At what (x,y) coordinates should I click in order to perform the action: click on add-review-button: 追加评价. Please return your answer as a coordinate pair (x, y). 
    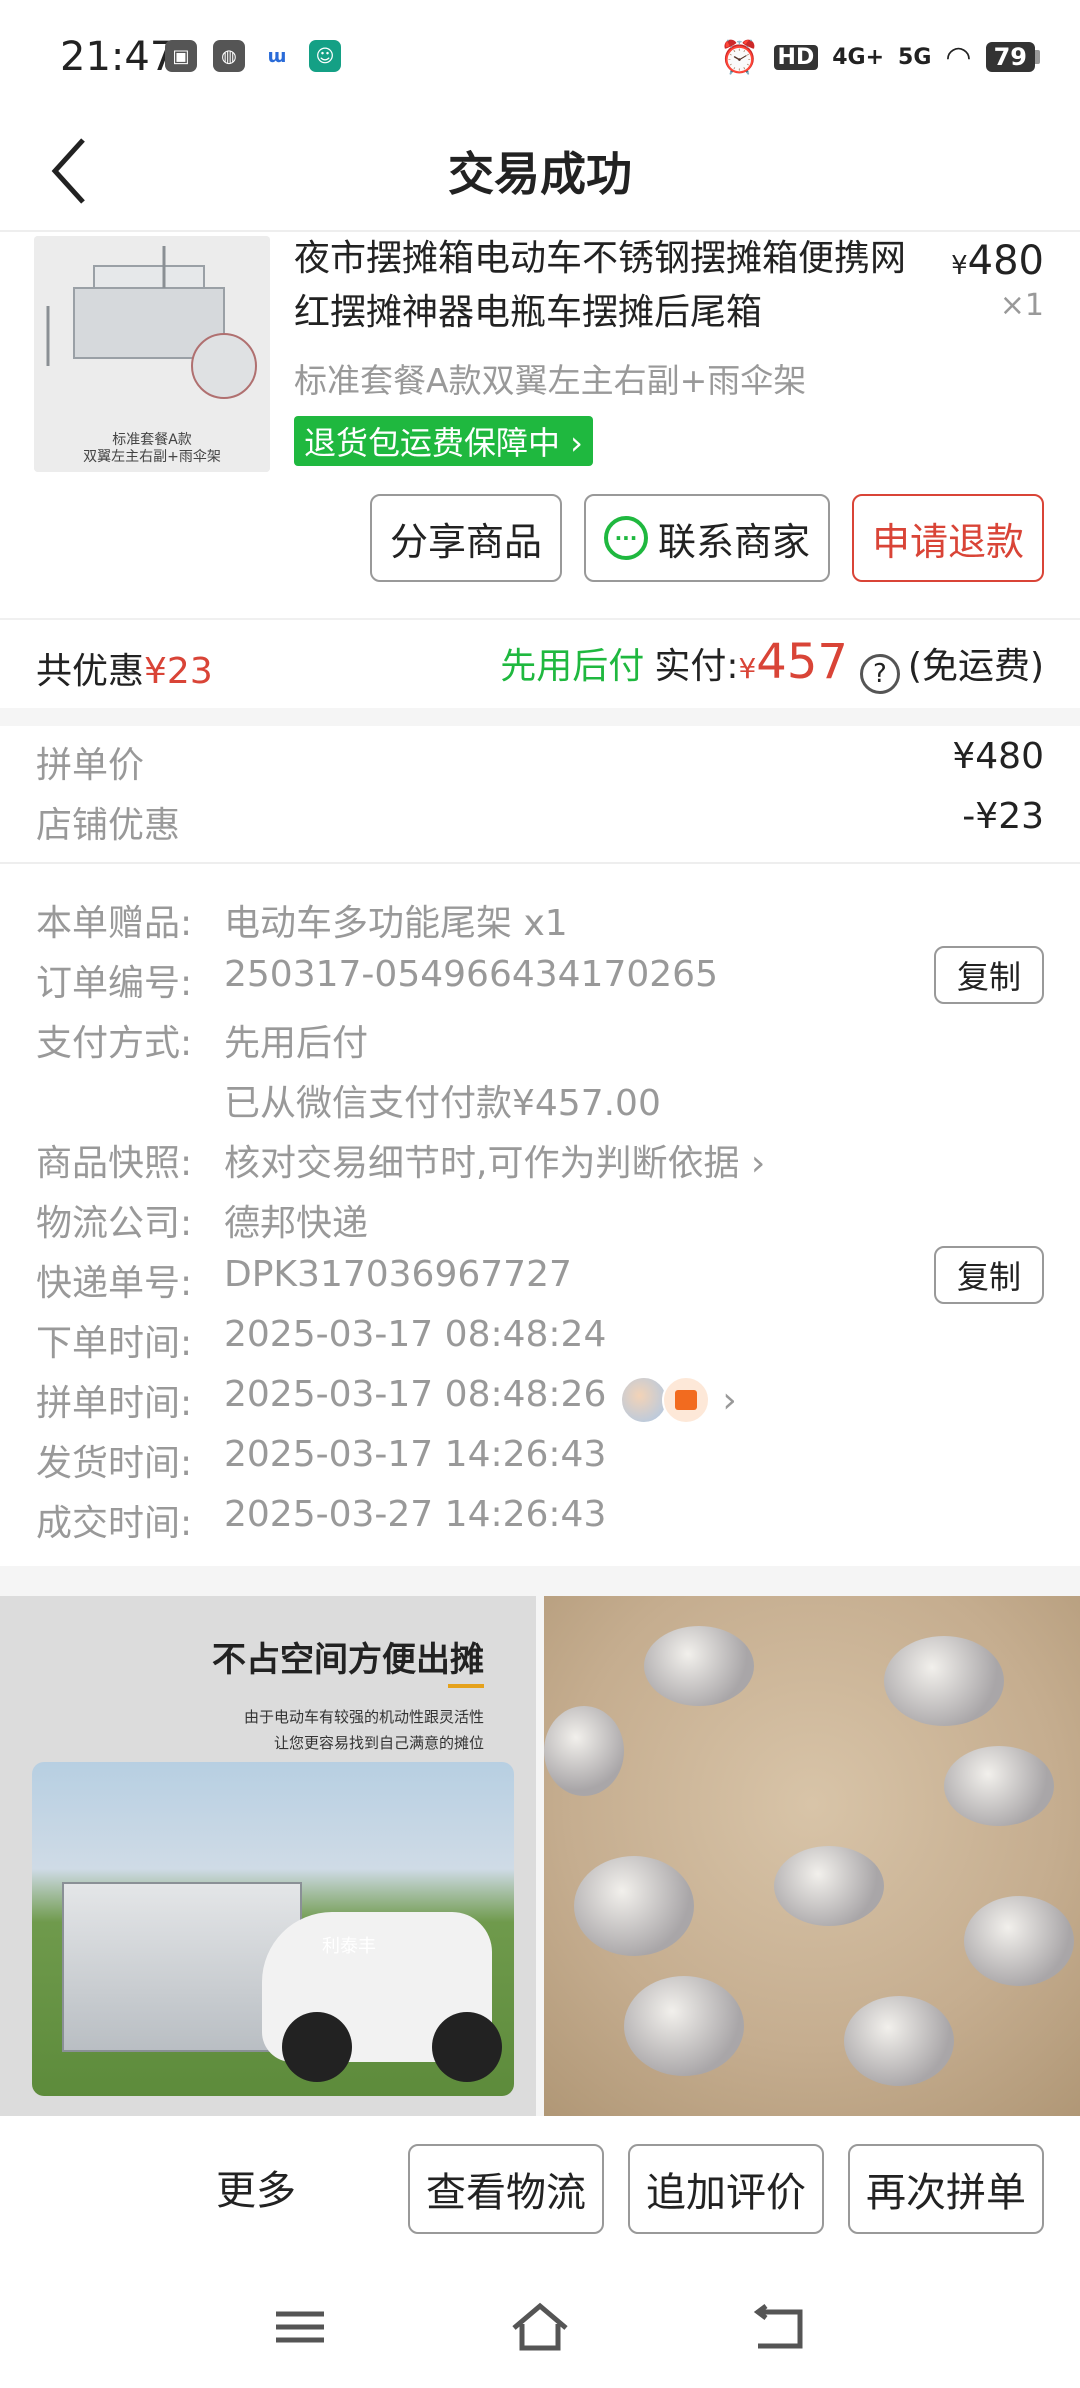
    Looking at the image, I should click on (726, 2189).